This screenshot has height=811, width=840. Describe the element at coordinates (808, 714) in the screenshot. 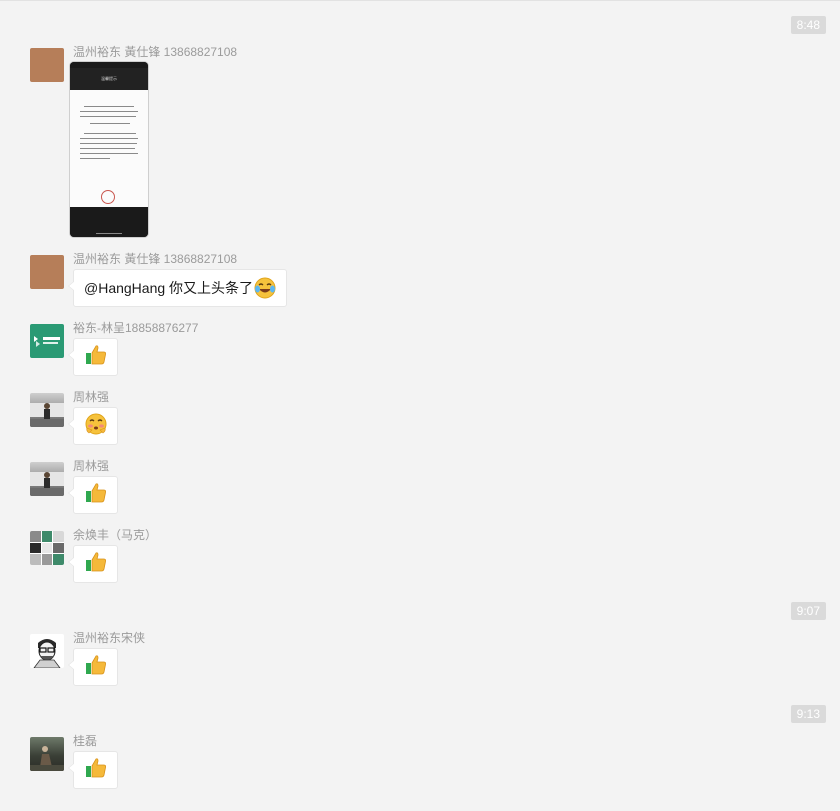

I see `timestamp-badge: 9:13` at that location.